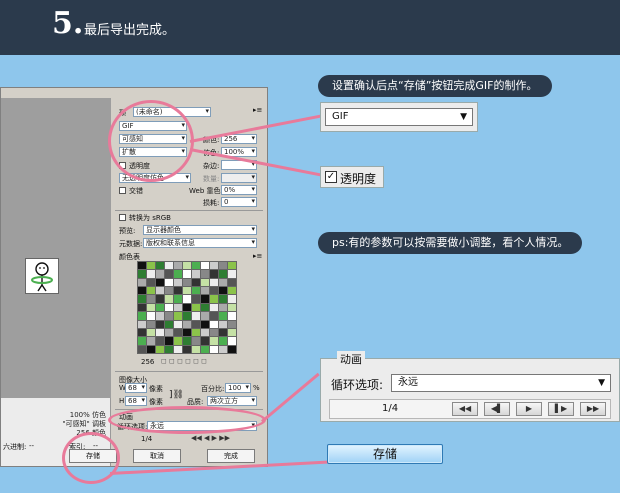  What do you see at coordinates (176, 395) in the screenshot?
I see `link-icon: ]⛓` at bounding box center [176, 395].